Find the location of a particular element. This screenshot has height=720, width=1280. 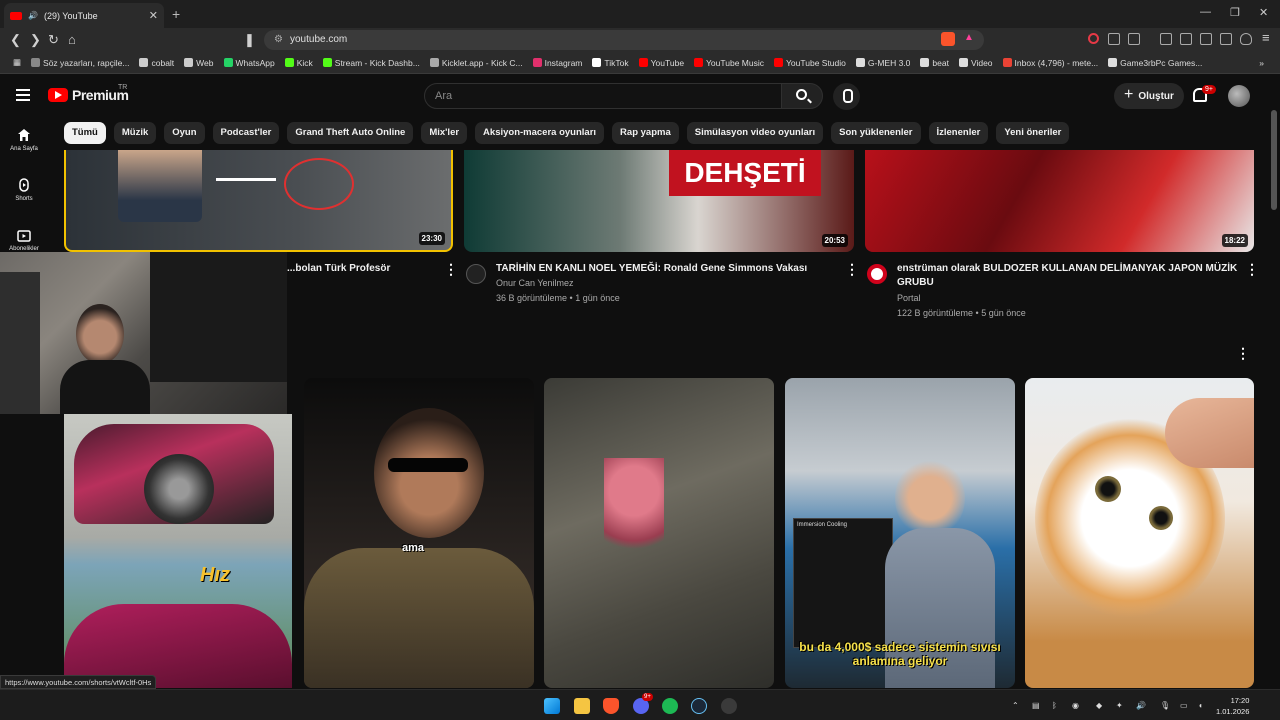

apps-icon: ▦ is located at coordinates (17, 62).